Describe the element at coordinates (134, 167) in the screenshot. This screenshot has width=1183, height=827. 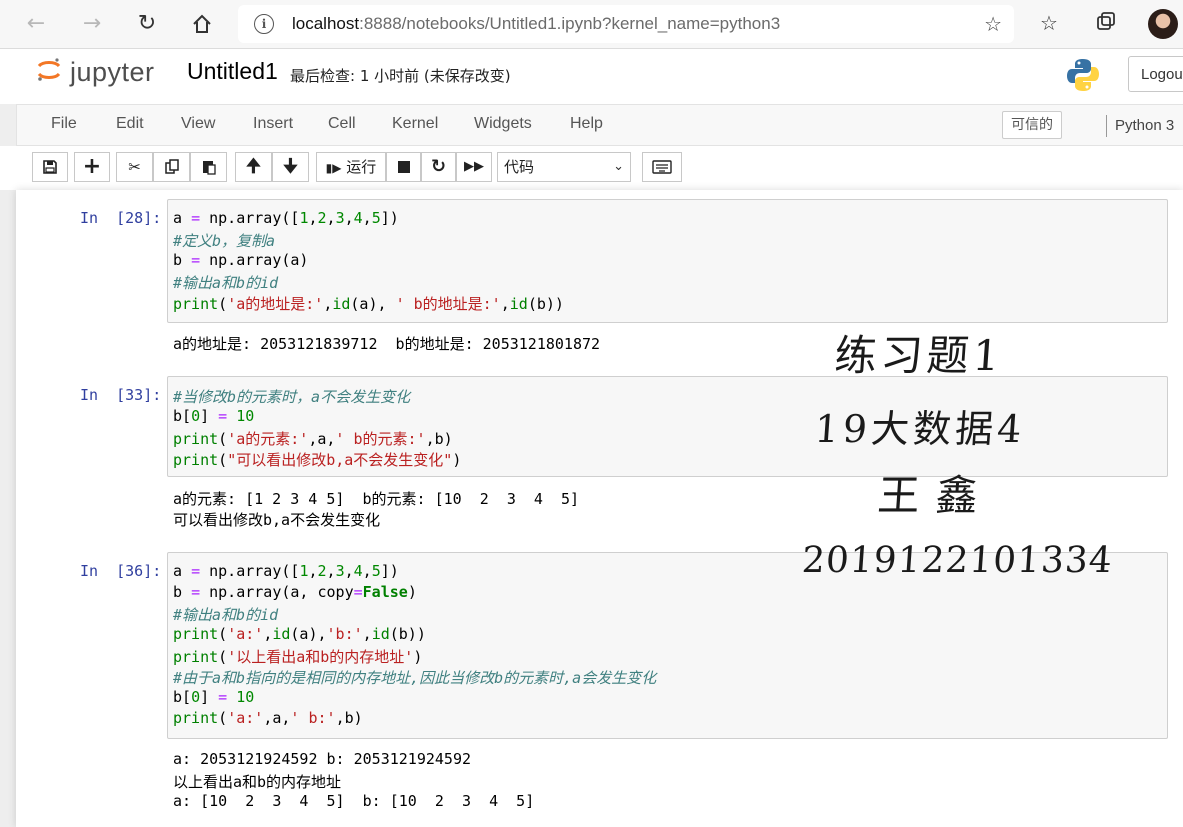
I see `cut-button: ✂` at that location.